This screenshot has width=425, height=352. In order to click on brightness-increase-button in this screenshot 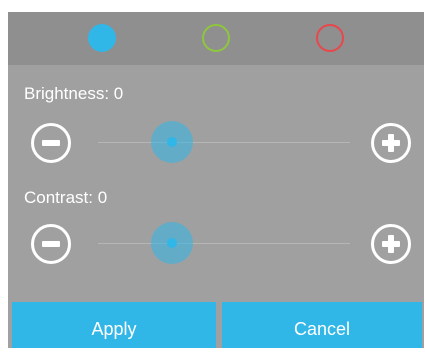, I will do `click(391, 143)`.